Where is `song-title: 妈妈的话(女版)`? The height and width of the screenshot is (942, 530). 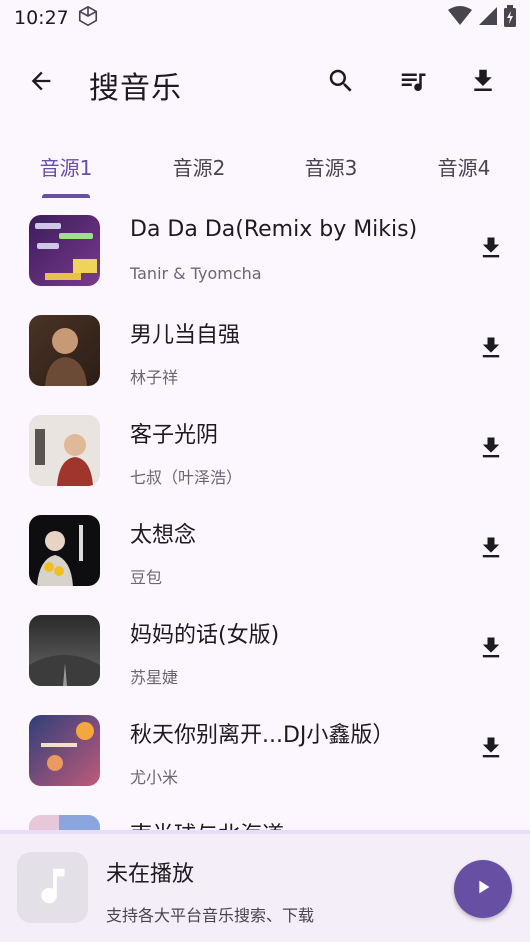 song-title: 妈妈的话(女版) is located at coordinates (205, 635).